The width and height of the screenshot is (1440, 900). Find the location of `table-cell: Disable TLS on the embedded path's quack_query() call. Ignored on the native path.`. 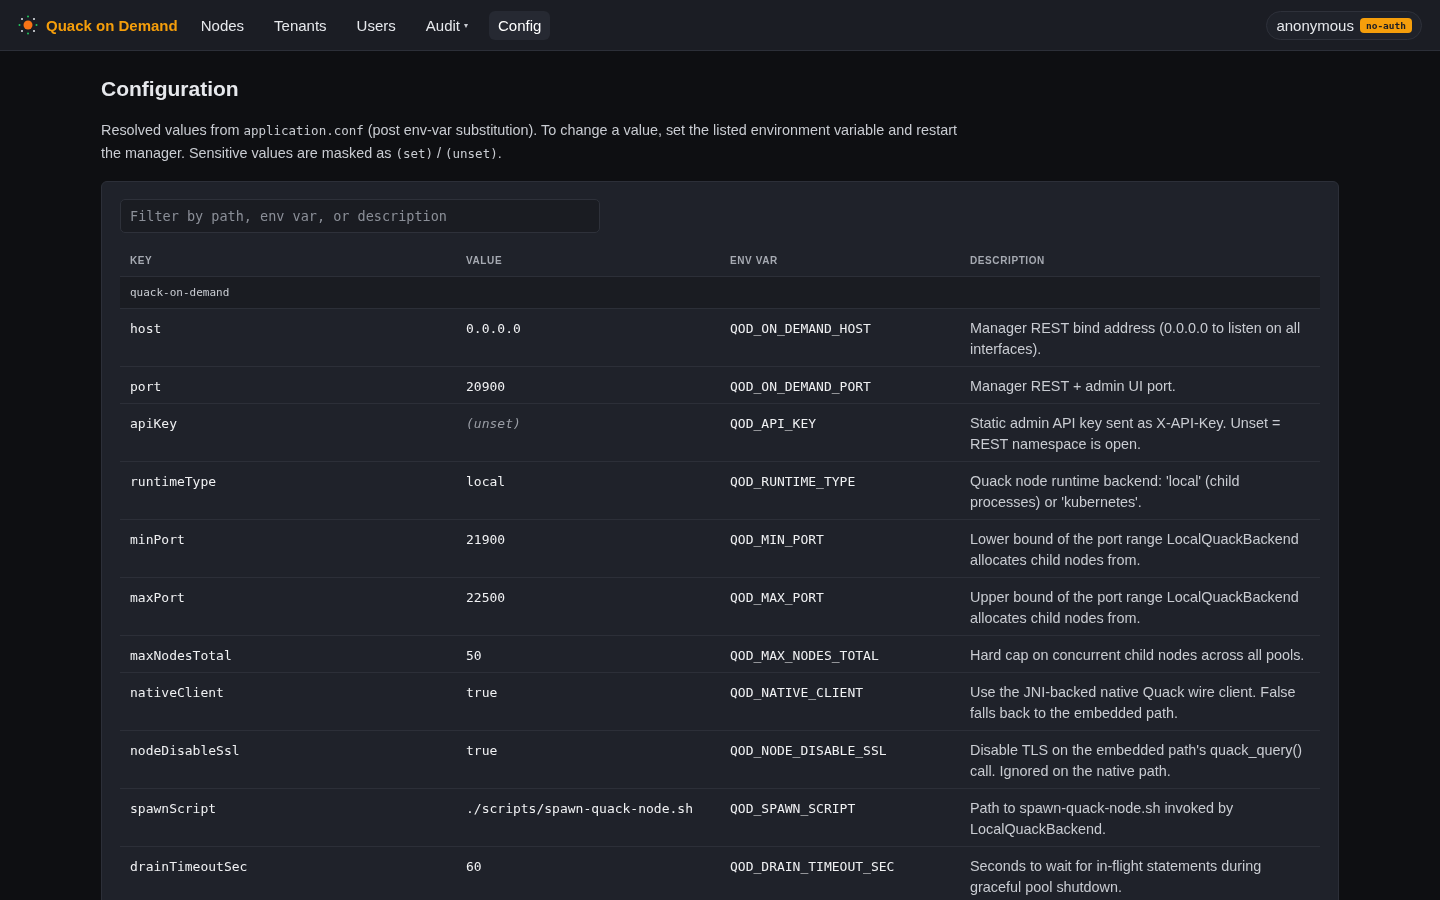

table-cell: Disable TLS on the embedded path's quack_query() call. Ignored on the native path. is located at coordinates (1140, 759).